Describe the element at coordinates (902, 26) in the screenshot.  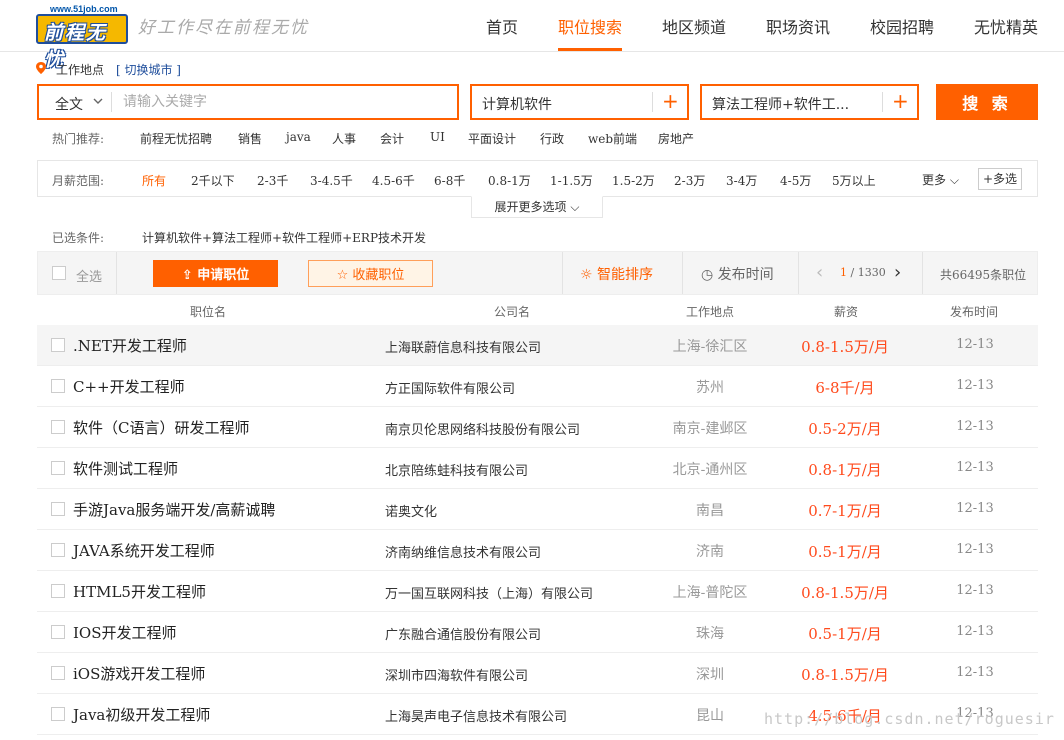
I see `nav-campus: 校园招聘` at that location.